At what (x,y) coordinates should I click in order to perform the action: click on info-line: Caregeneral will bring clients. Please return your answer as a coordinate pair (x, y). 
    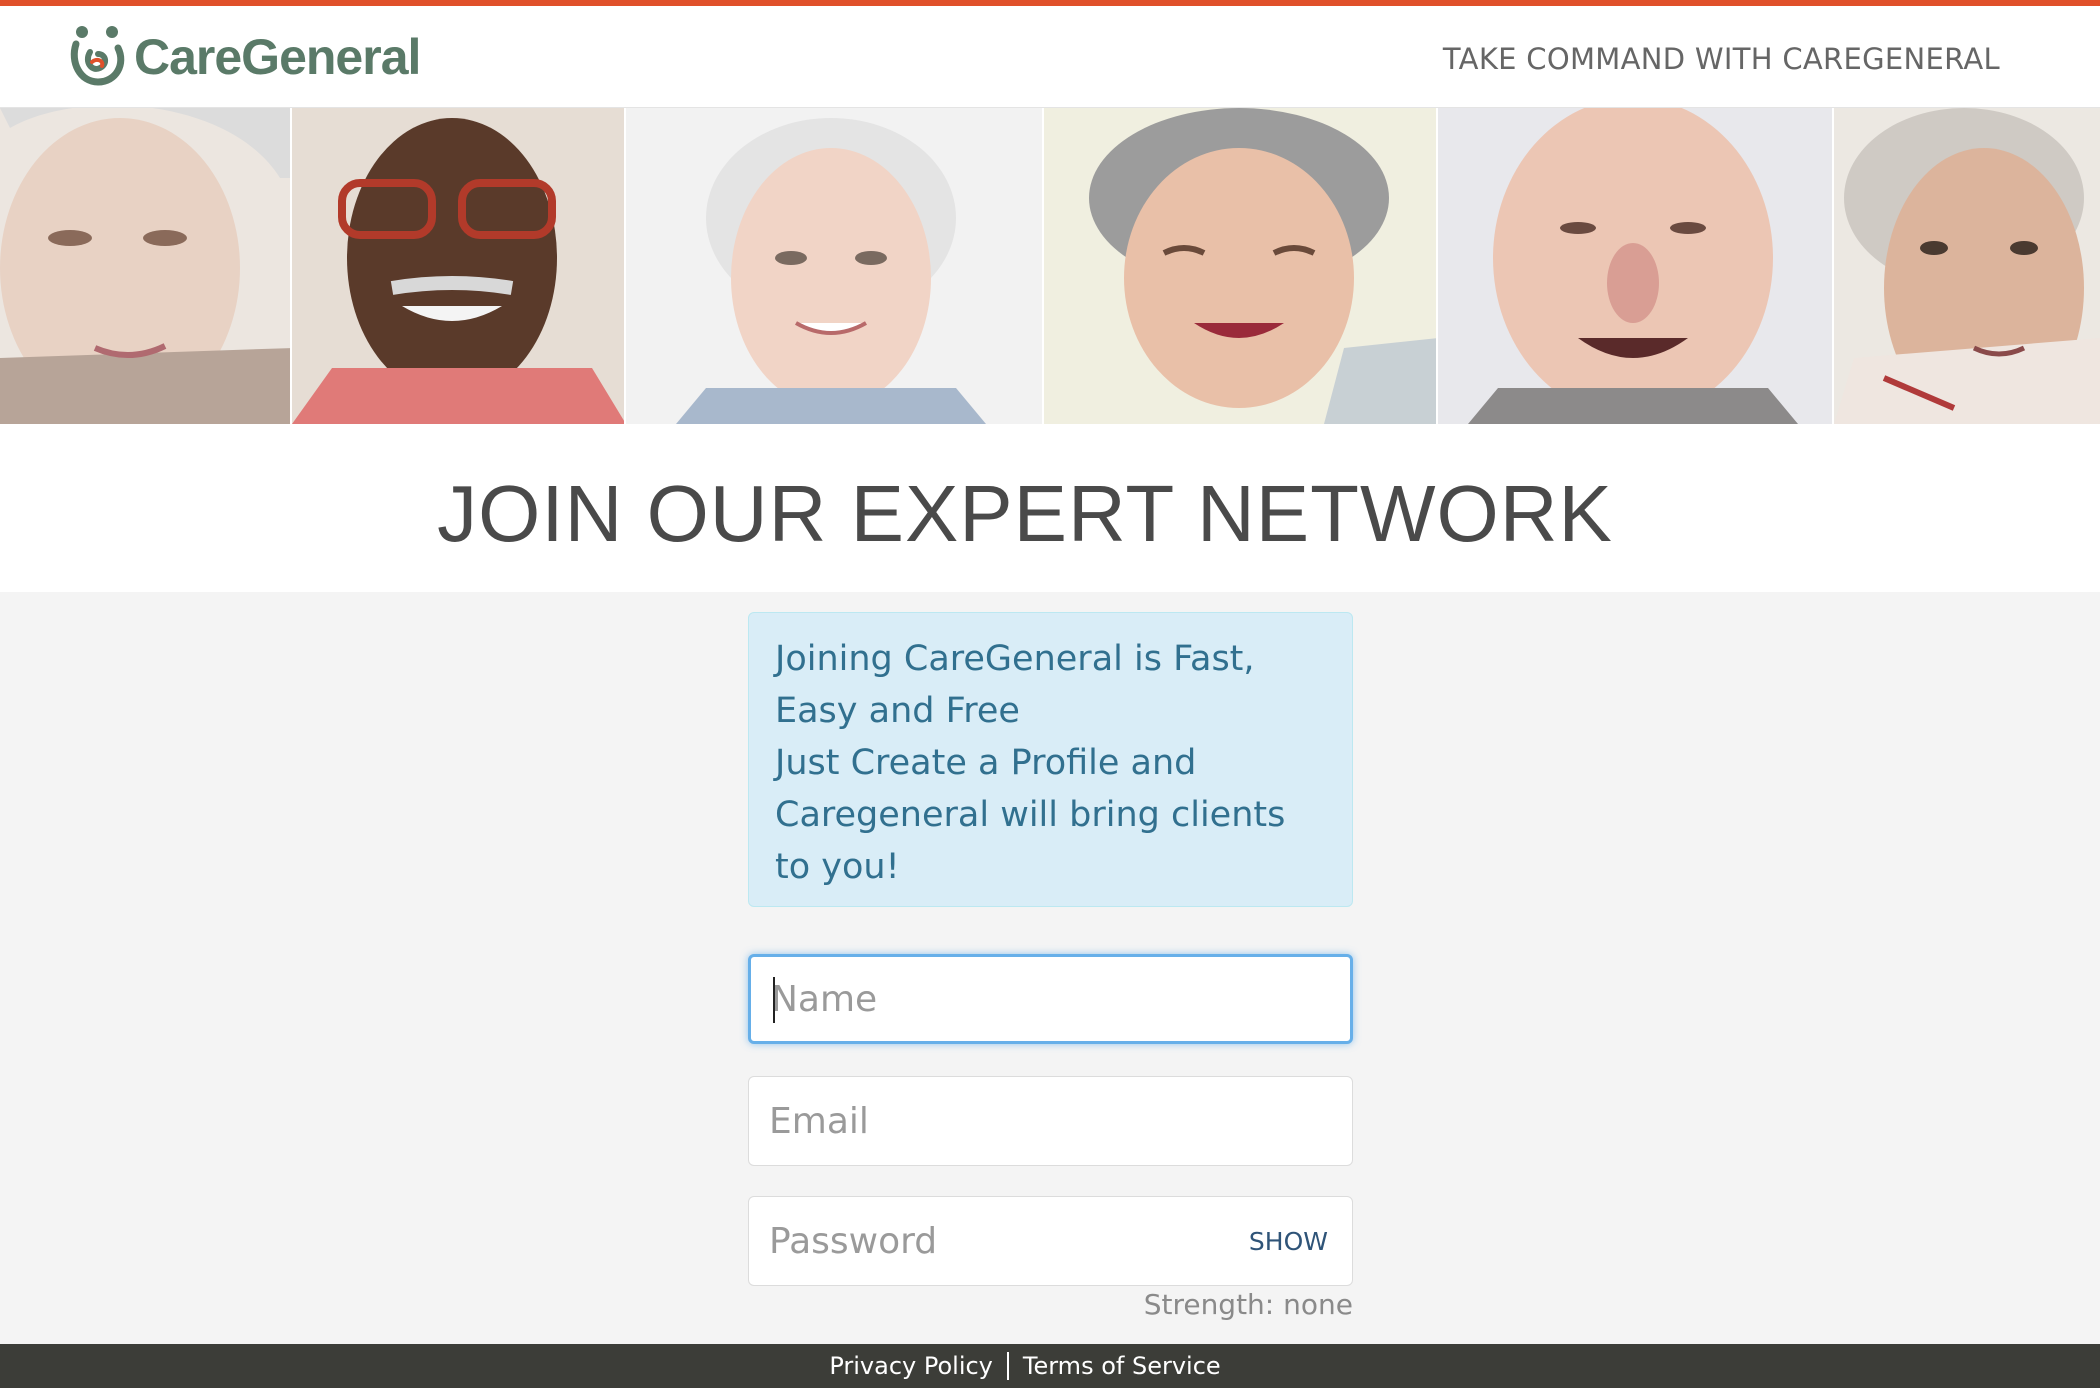
    Looking at the image, I should click on (1030, 815).